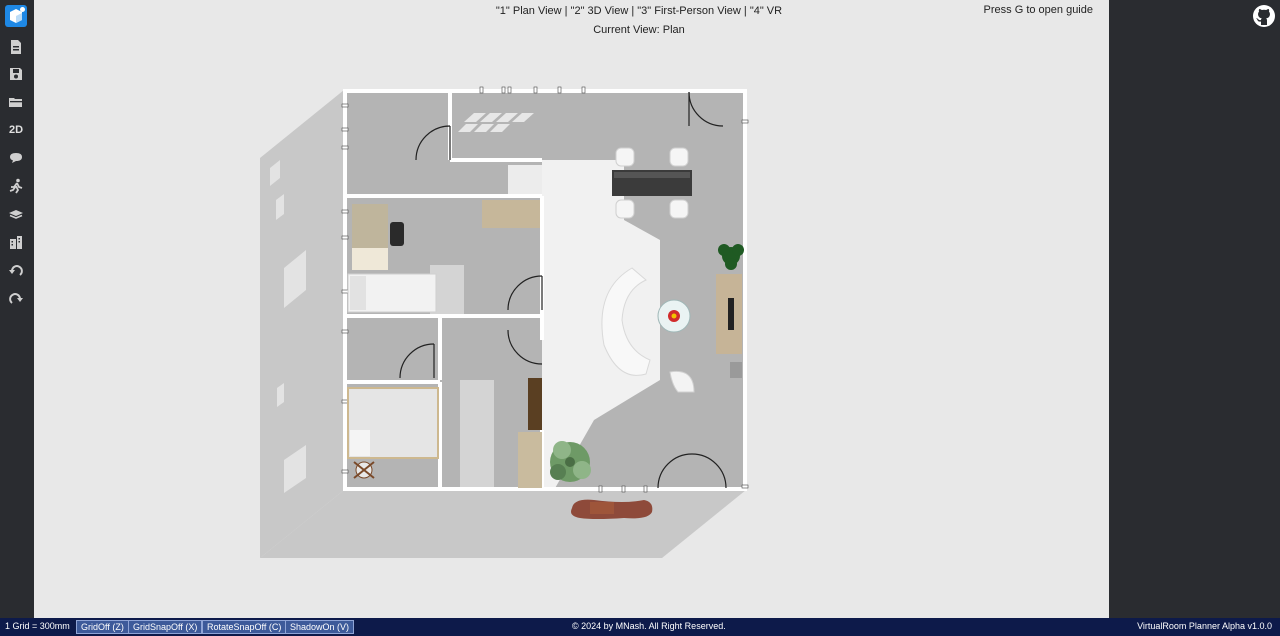 The image size is (1280, 636). I want to click on right-panel, so click(1194, 309).